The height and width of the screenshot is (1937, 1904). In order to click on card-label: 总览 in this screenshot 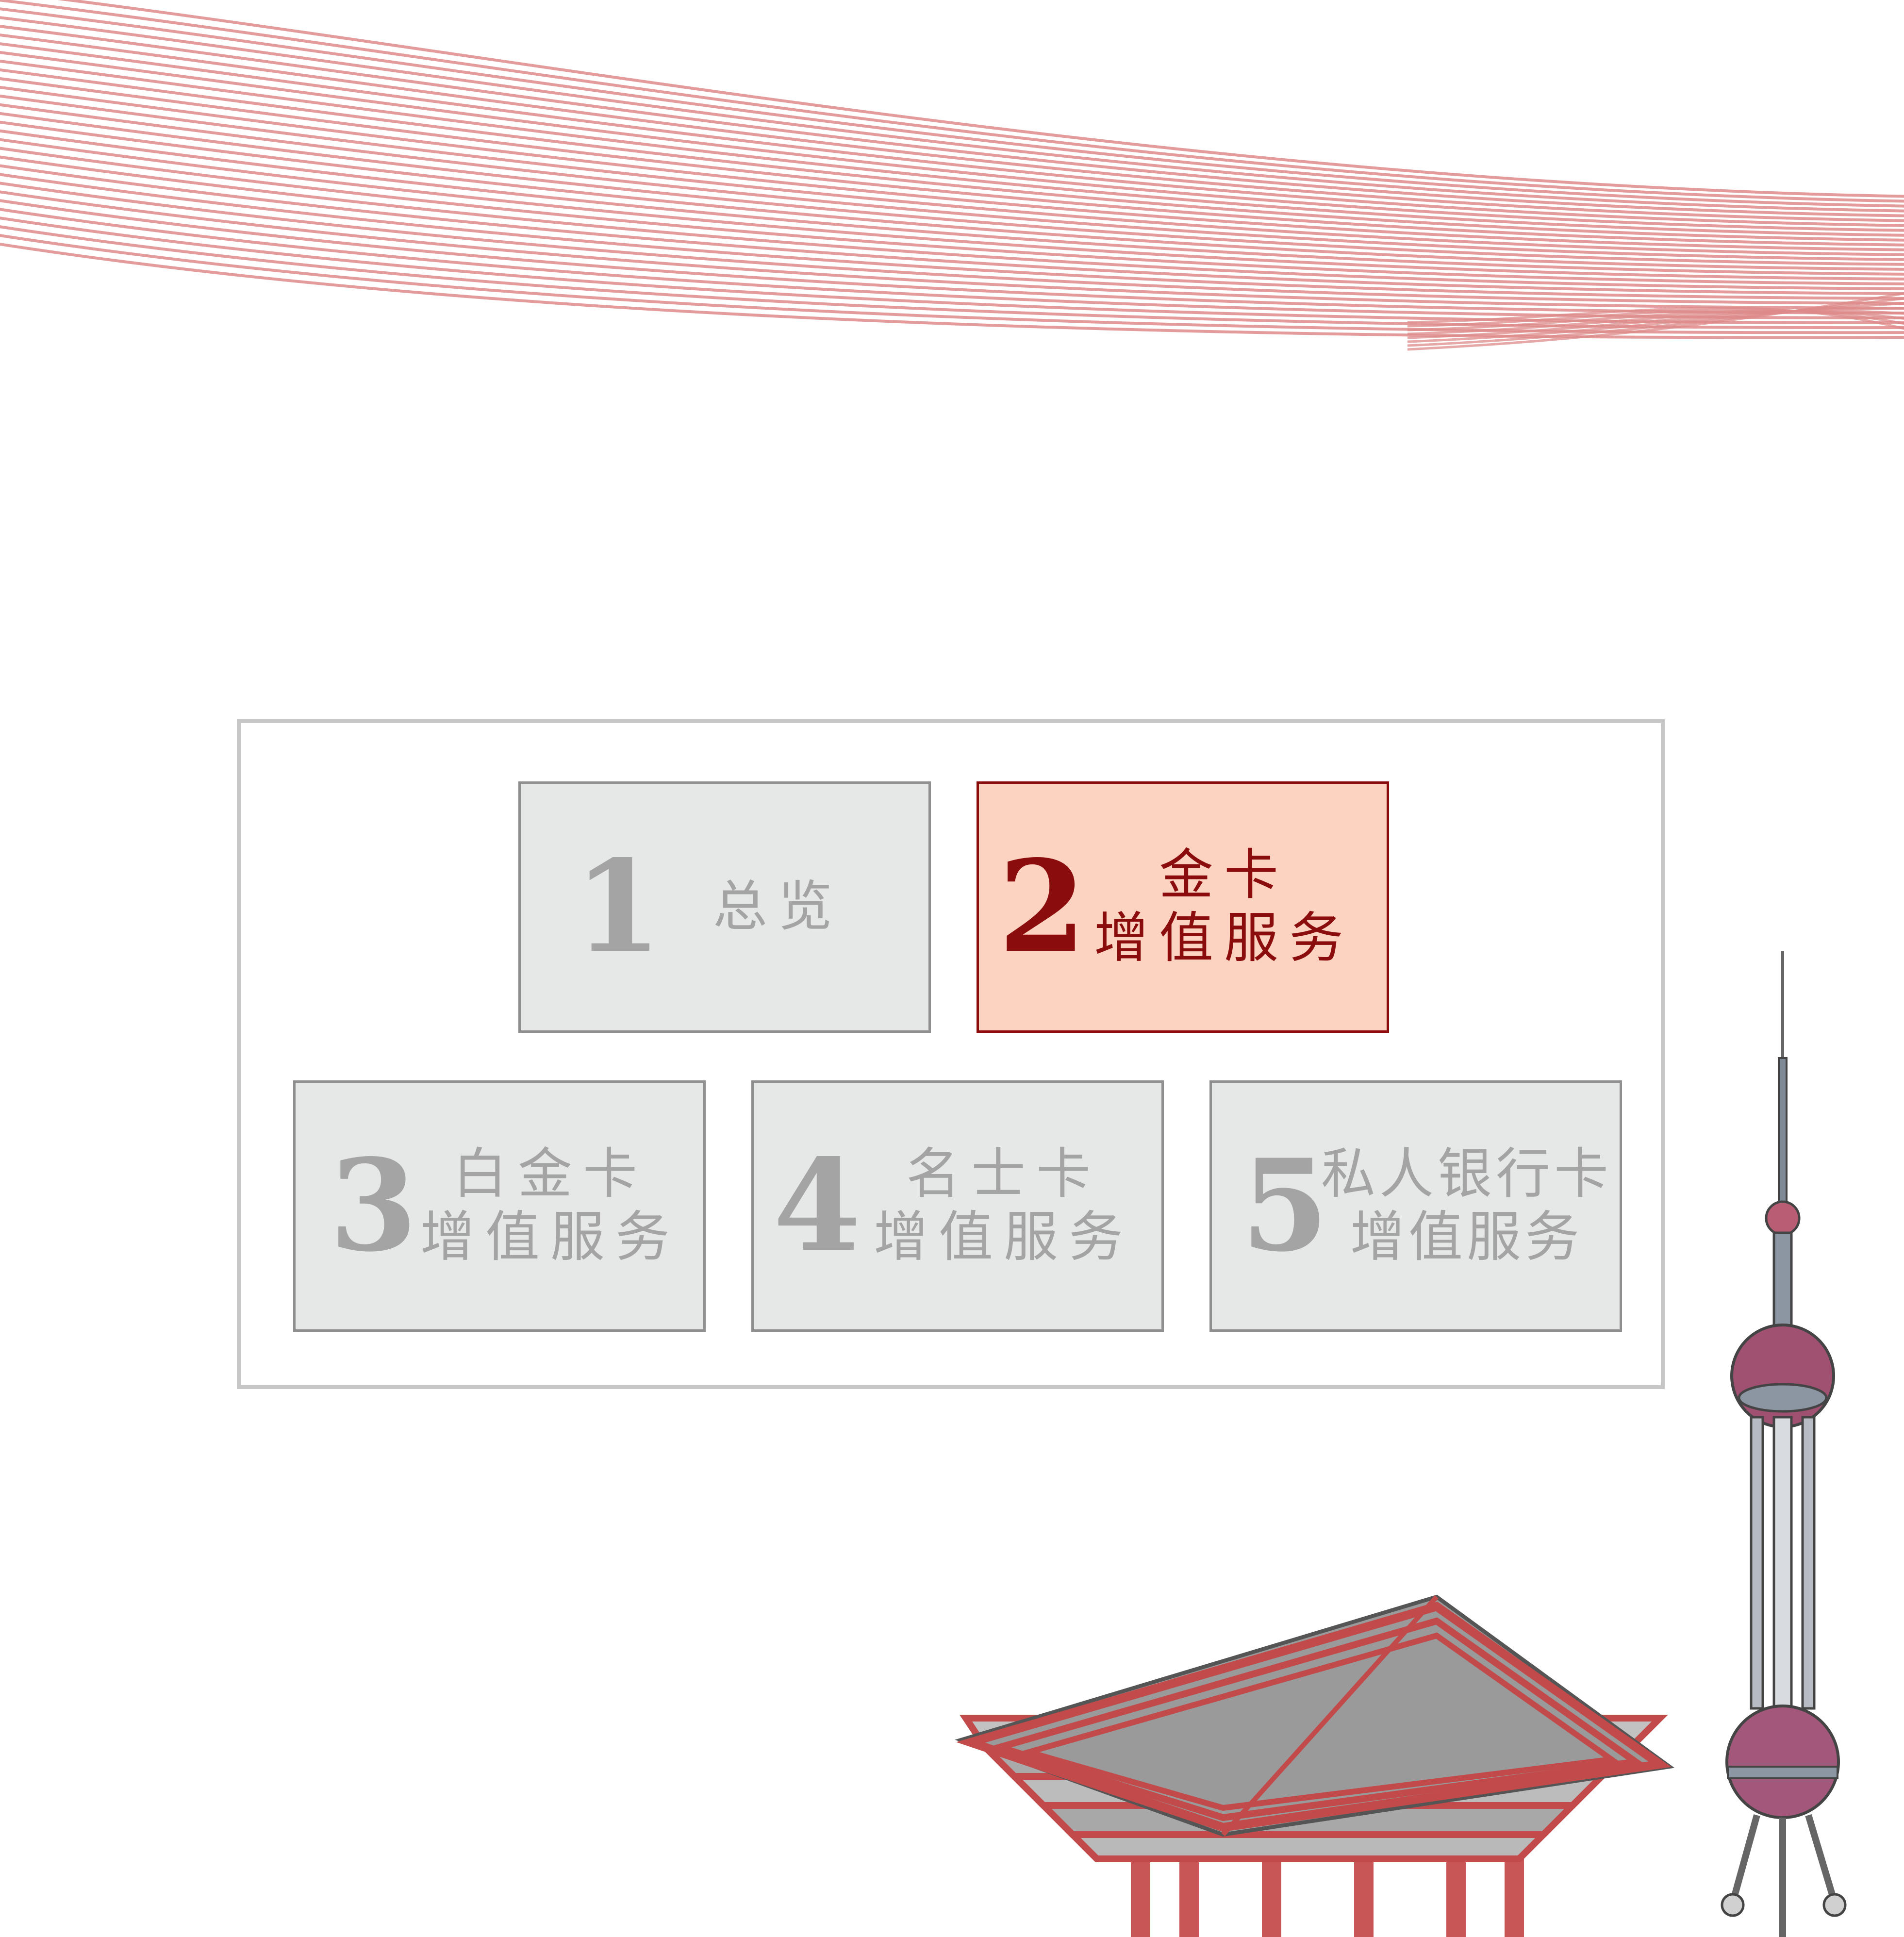, I will do `click(778, 907)`.